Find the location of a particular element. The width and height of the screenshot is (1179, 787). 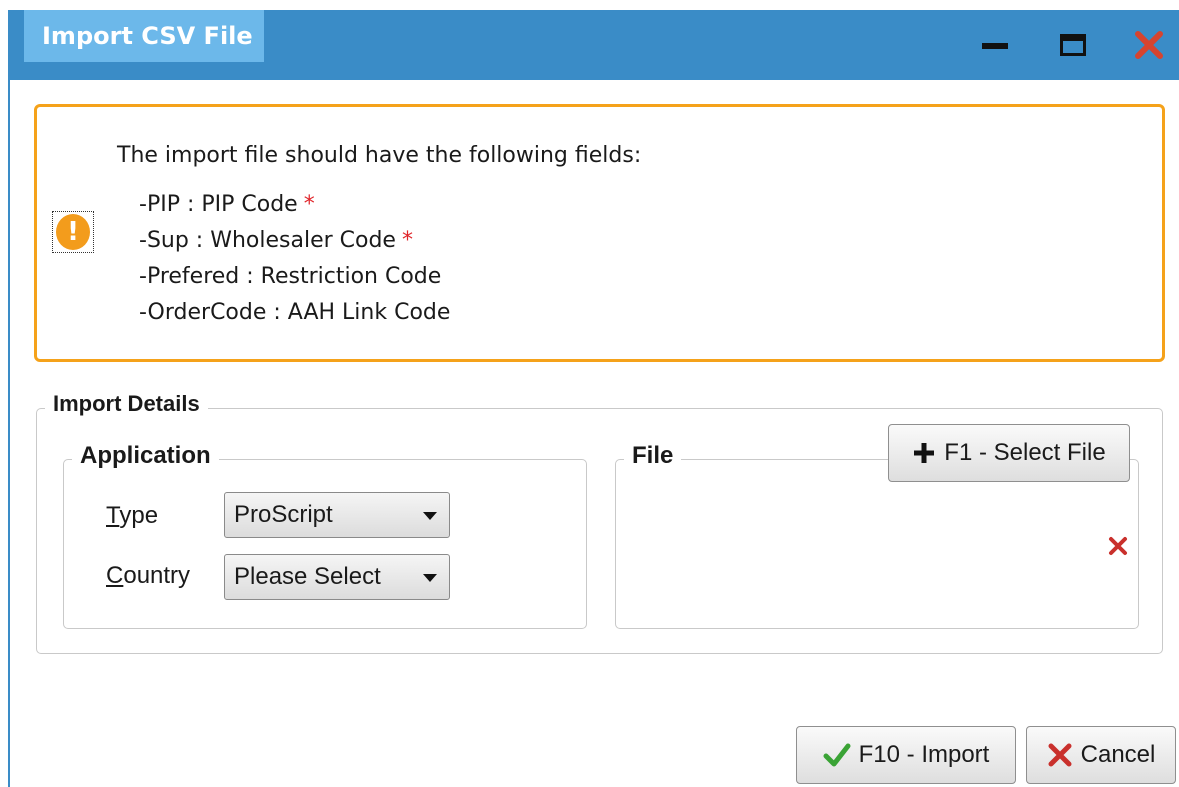

type-select: ProScript is located at coordinates (337, 515).